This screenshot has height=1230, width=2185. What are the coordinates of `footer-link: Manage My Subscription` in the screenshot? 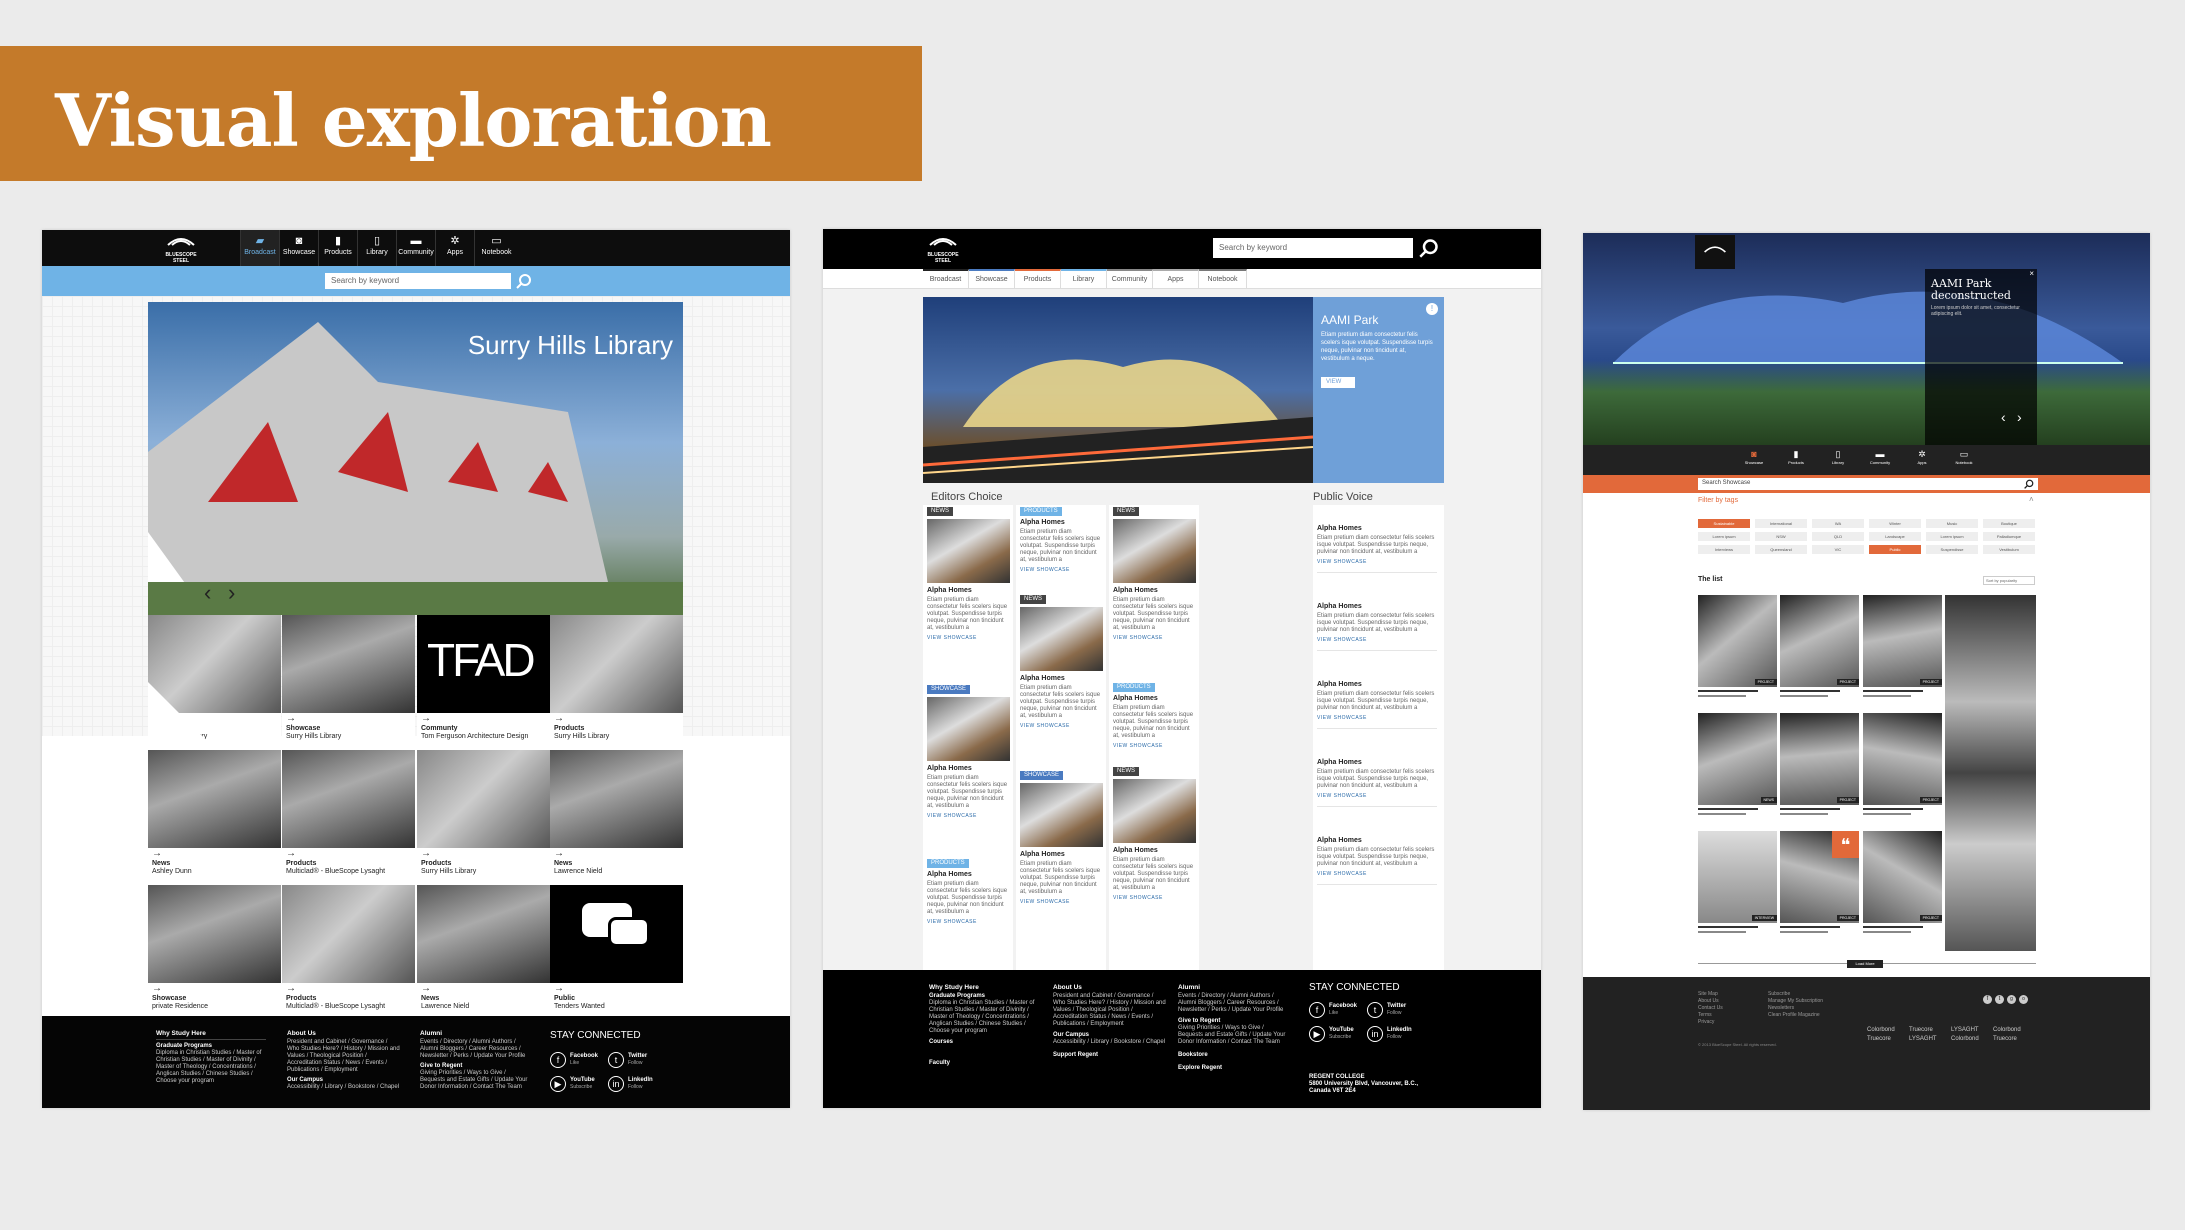 It's located at (1795, 1001).